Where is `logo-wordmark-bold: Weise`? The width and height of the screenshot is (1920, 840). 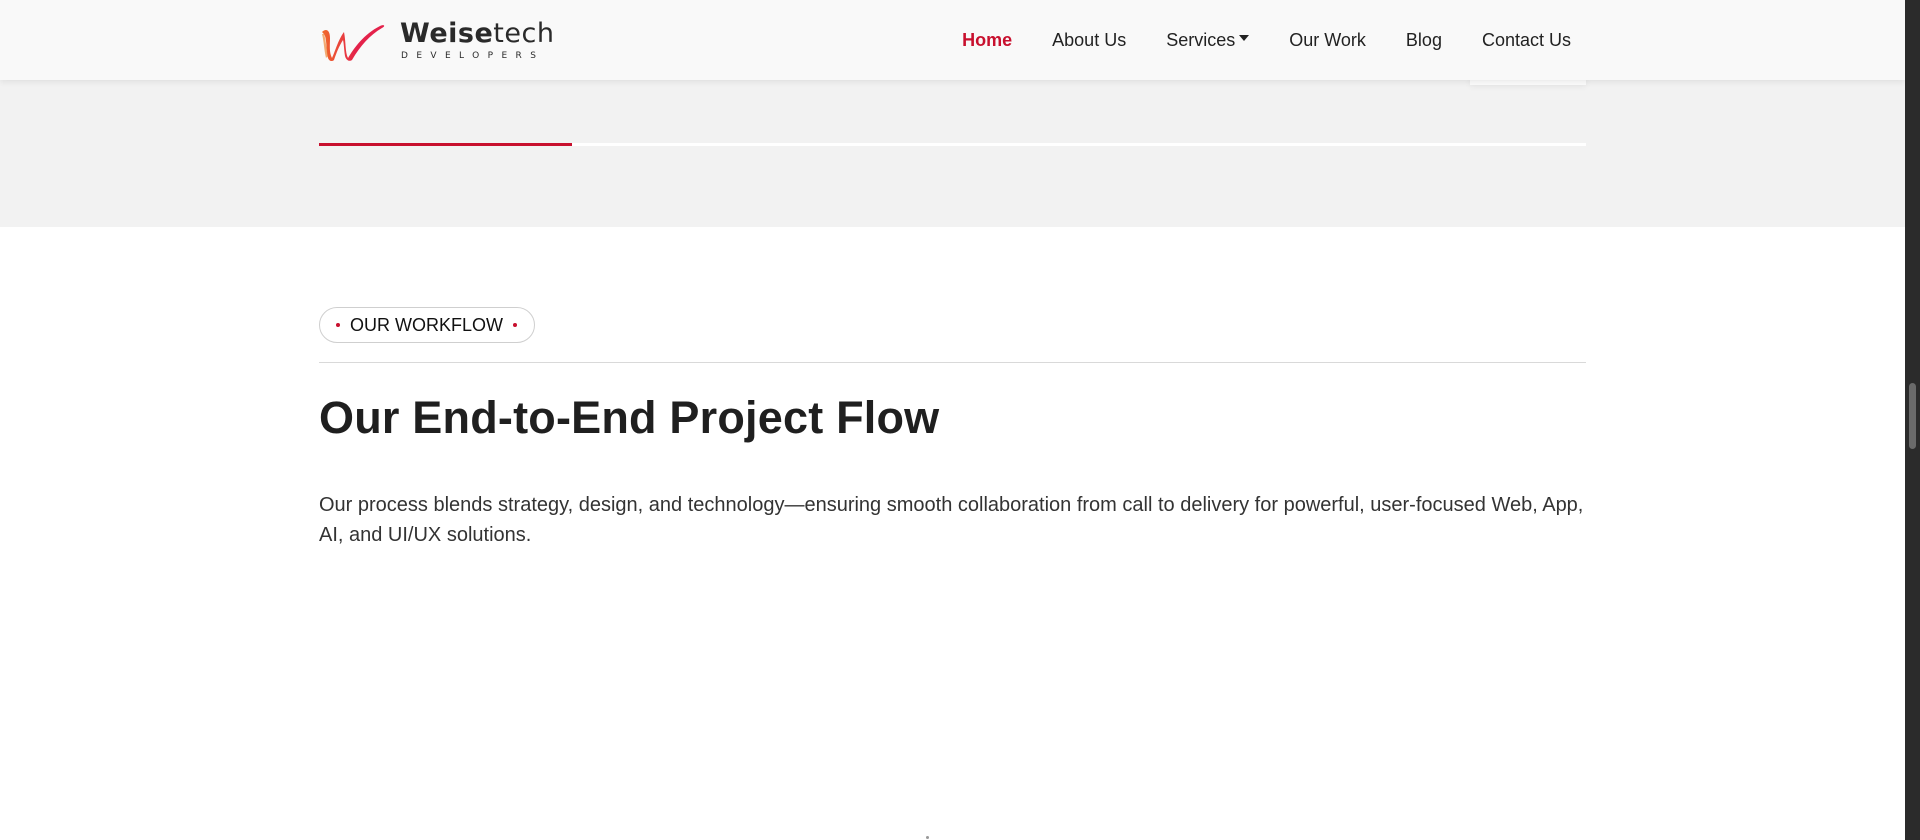 logo-wordmark-bold: Weise is located at coordinates (447, 33).